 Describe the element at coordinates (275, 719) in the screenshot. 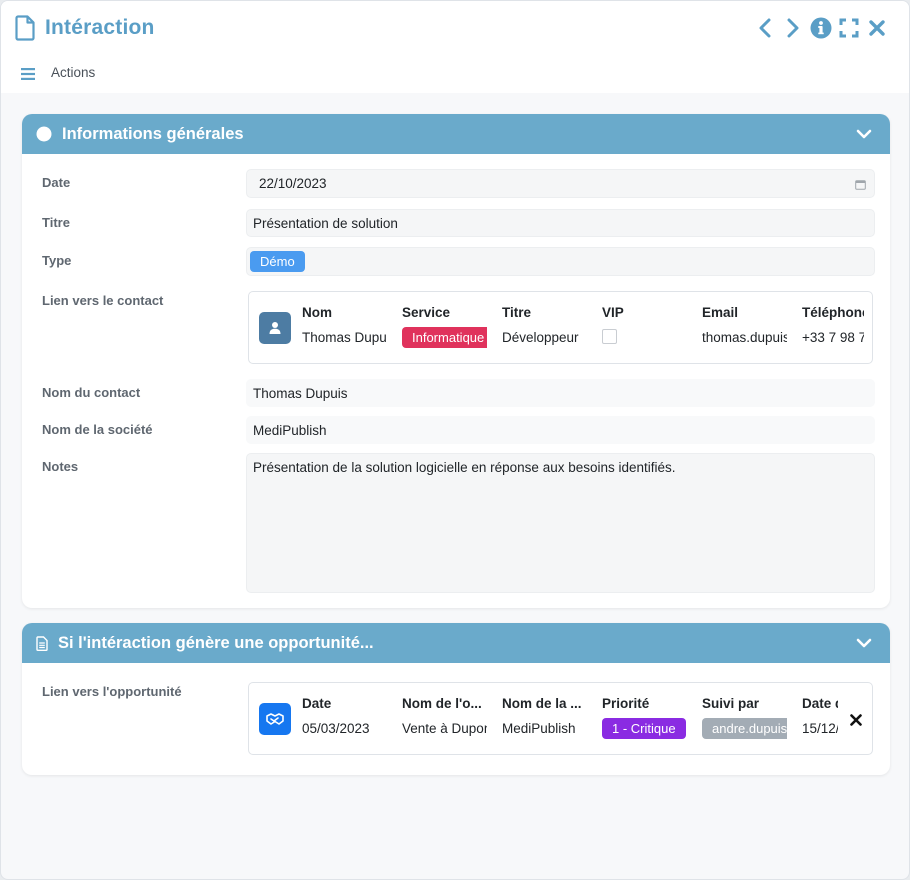

I see `handshake-icon` at that location.